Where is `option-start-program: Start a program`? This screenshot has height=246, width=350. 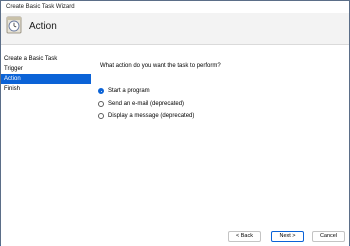
option-start-program: Start a program is located at coordinates (124, 91).